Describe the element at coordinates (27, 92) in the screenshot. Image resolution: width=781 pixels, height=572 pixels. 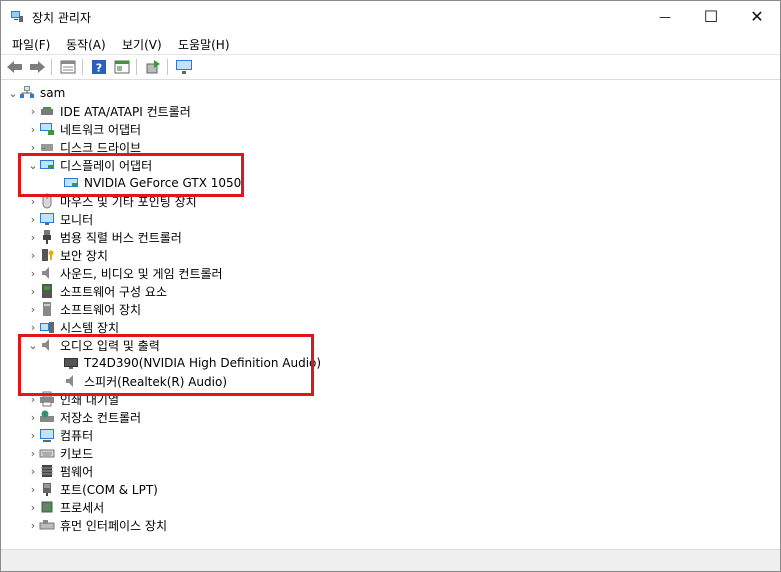
I see `computer-network-icon` at that location.